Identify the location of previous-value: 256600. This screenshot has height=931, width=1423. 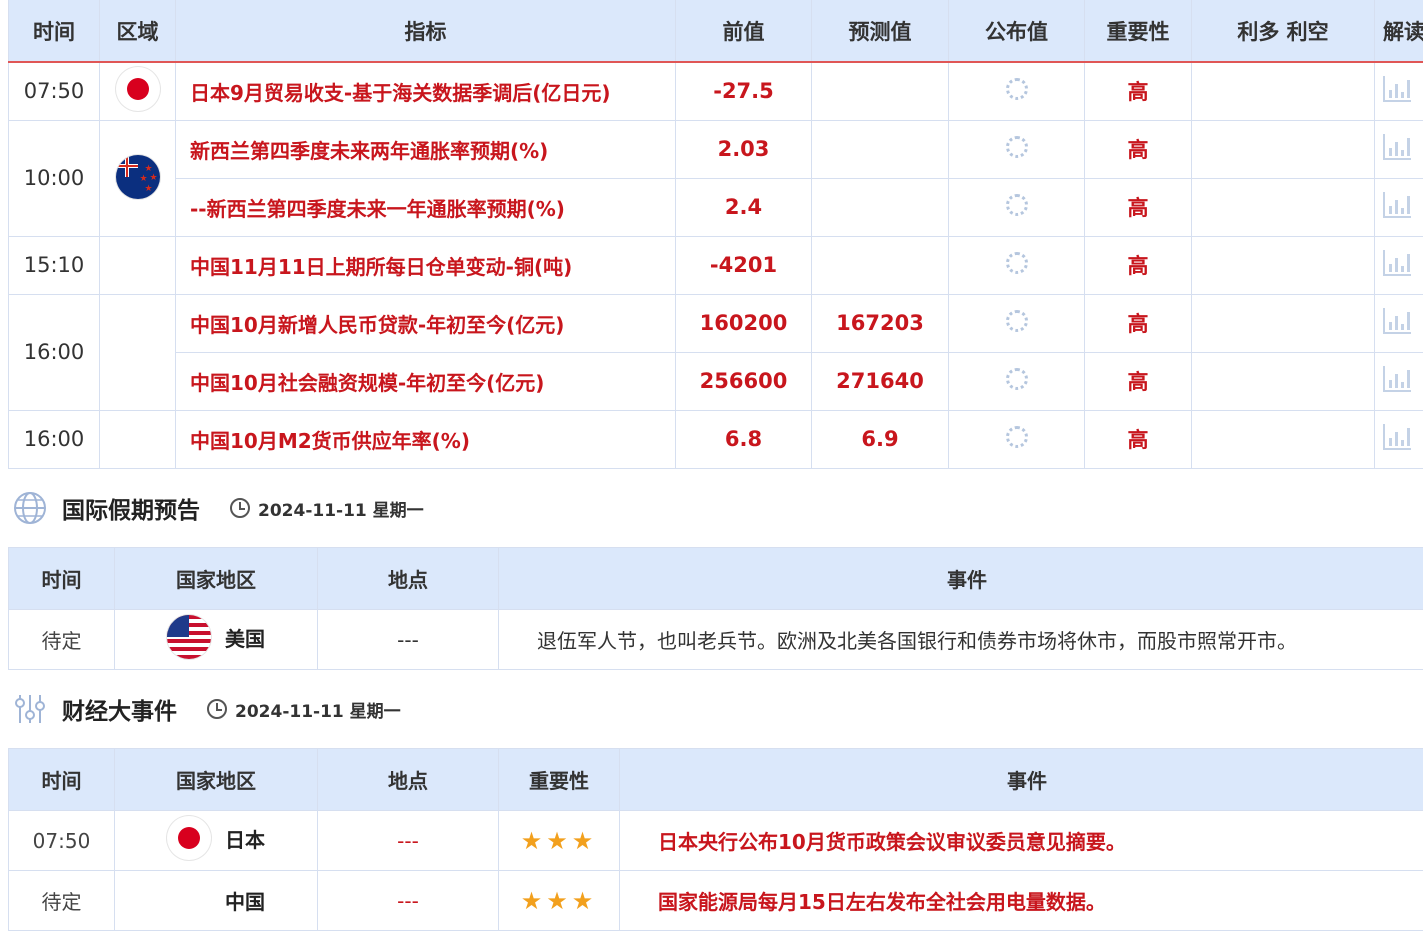
(743, 381).